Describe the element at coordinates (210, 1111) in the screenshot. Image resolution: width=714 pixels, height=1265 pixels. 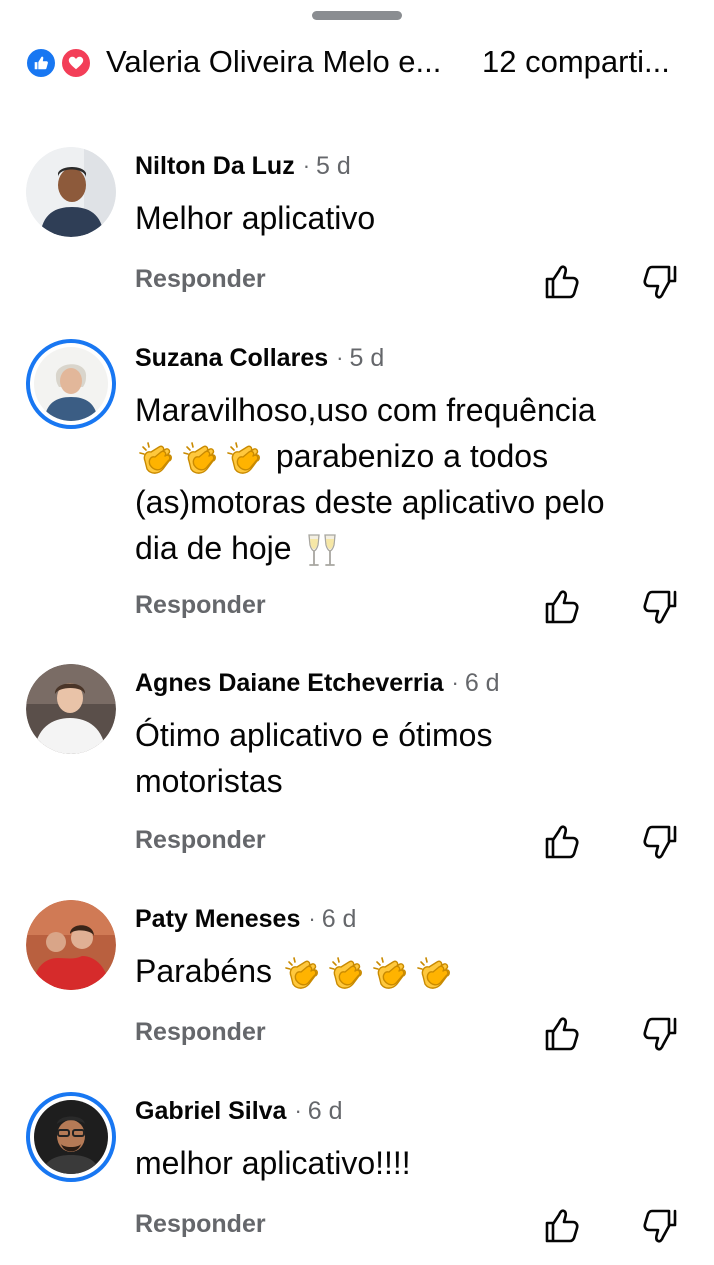
I see `author-name: Gabriel Silva` at that location.